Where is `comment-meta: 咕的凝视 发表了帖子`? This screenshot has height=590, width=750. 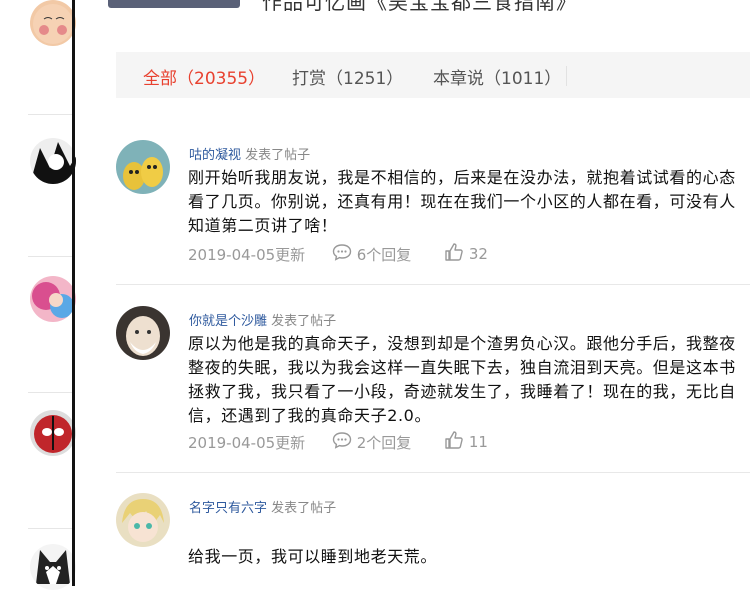
comment-meta: 咕的凝视 发表了帖子 is located at coordinates (249, 153).